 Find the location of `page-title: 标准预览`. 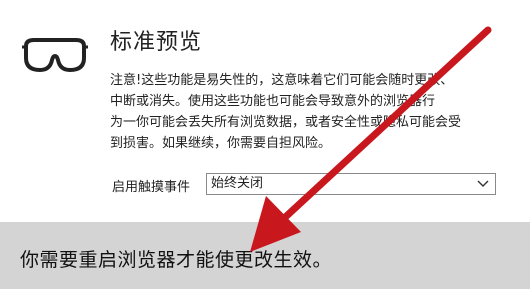

page-title: 标准预览 is located at coordinates (156, 42).